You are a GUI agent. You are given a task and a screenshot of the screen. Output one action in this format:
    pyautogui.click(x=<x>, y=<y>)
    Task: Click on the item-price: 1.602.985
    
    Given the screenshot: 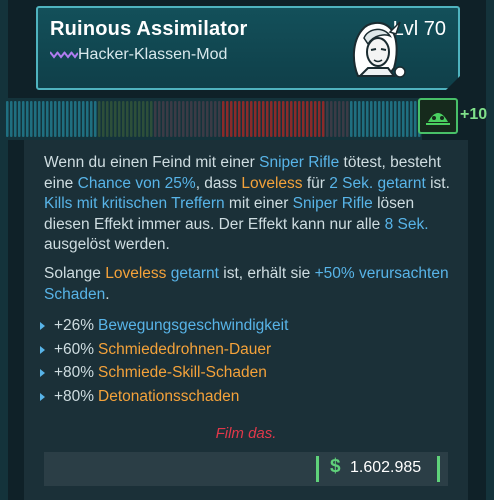 What is the action you would take?
    pyautogui.click(x=386, y=467)
    